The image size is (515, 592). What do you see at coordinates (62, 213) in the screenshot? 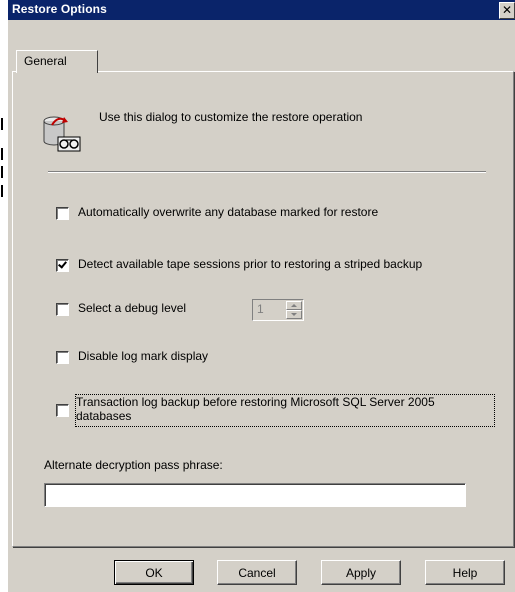
I see `overwrite-database-checkbox` at bounding box center [62, 213].